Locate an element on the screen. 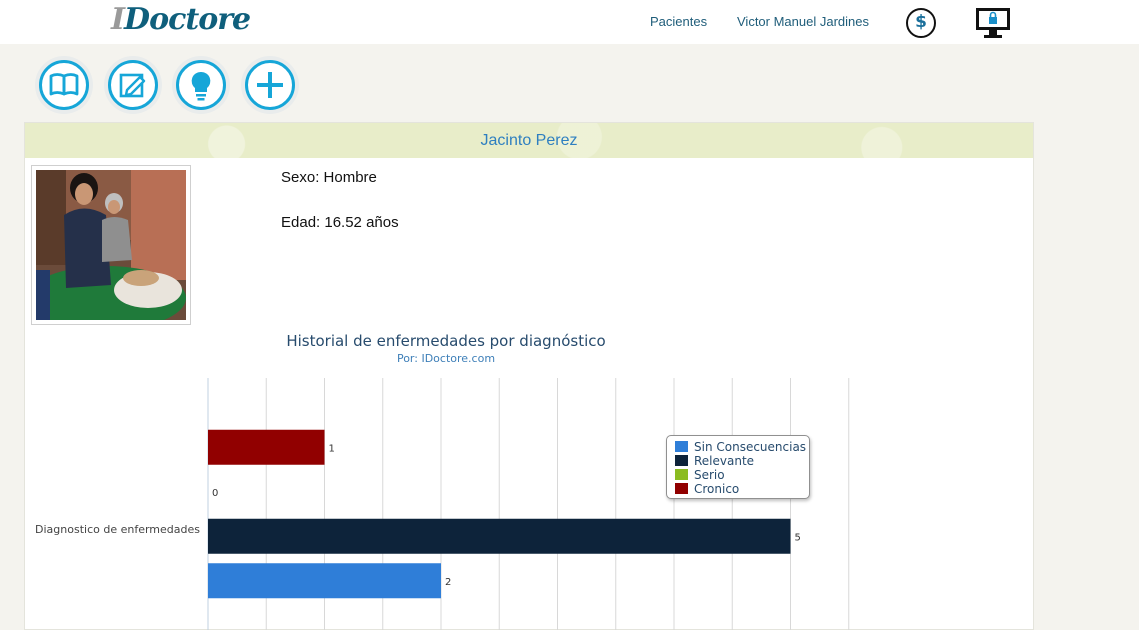 Image resolution: width=1139 pixels, height=630 pixels. data-label: 1 is located at coordinates (332, 448).